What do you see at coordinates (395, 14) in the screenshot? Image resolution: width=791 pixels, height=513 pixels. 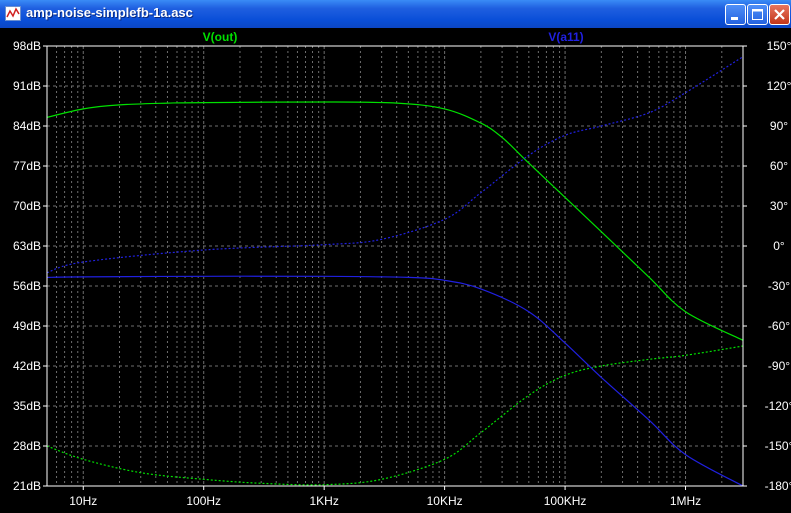 I see `title-bar: amp-noise-simplefb-1a.asc` at bounding box center [395, 14].